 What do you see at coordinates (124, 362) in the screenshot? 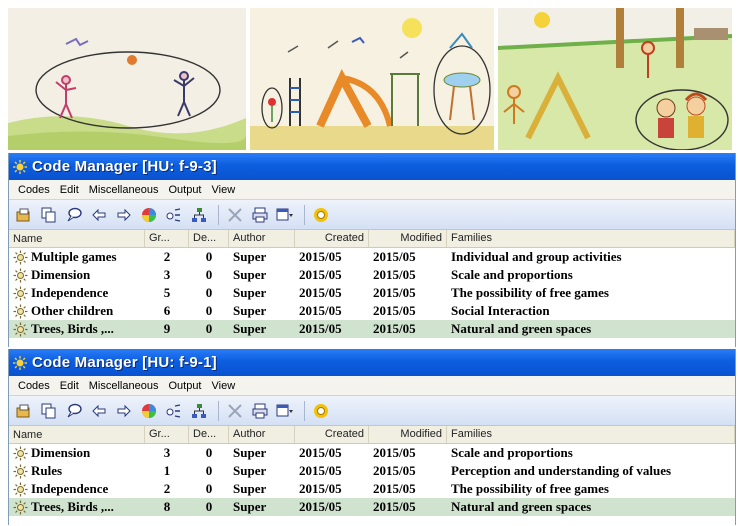
I see `window-title: Code Manager [HU: f-9-1]` at bounding box center [124, 362].